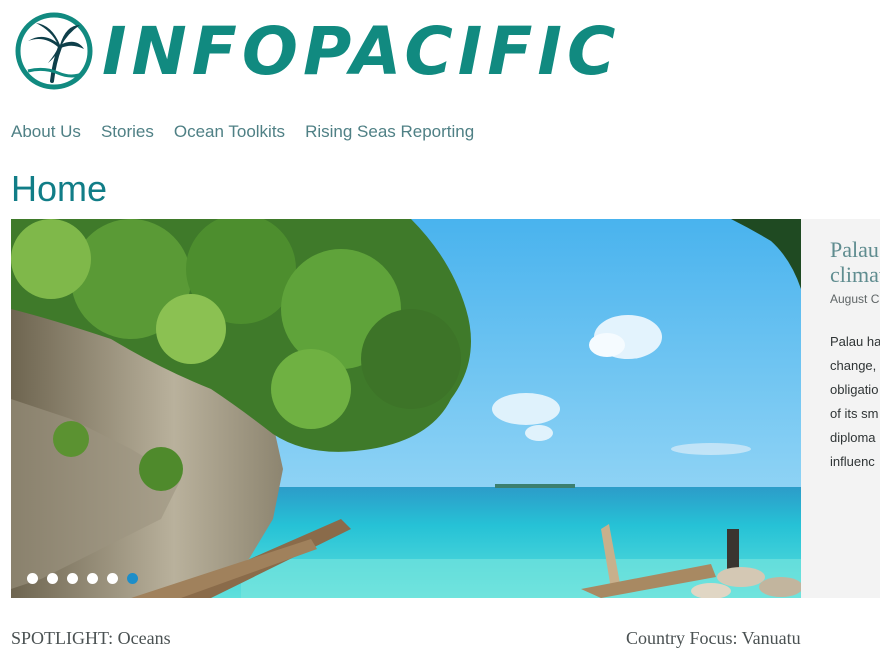 This screenshot has height=660, width=880. Describe the element at coordinates (54, 51) in the screenshot. I see `palm-tree-icon` at that location.